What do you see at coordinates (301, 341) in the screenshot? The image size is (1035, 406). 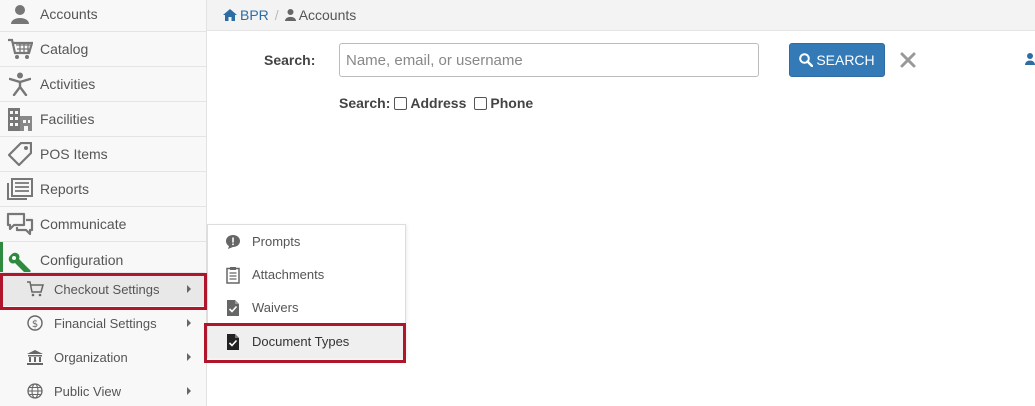 I see `flyout-item-label: Document Types` at bounding box center [301, 341].